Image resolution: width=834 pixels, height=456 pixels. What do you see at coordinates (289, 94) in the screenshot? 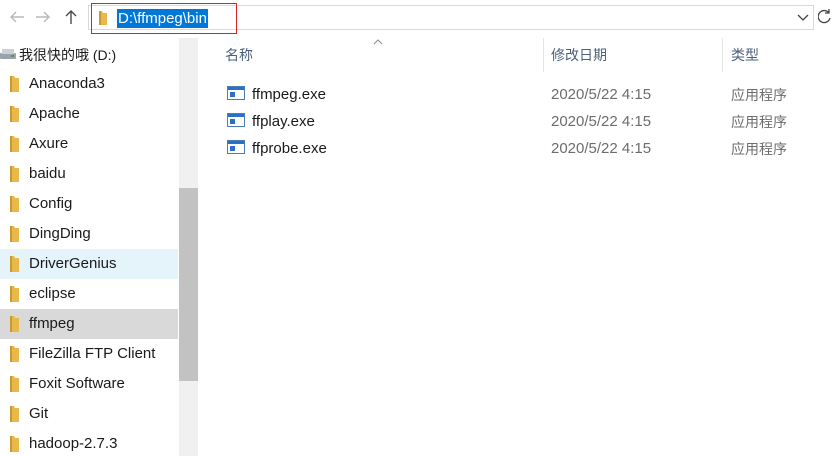
I see `file-name: ffmpeg.exe` at bounding box center [289, 94].